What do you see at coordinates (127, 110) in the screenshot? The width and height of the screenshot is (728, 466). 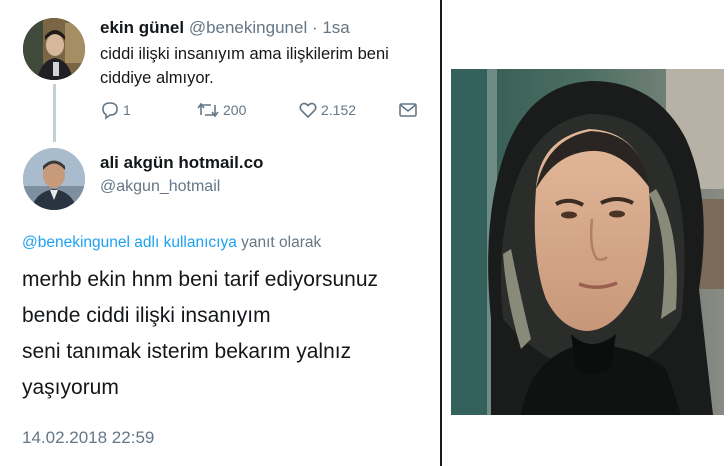 I see `reply-count: 1` at bounding box center [127, 110].